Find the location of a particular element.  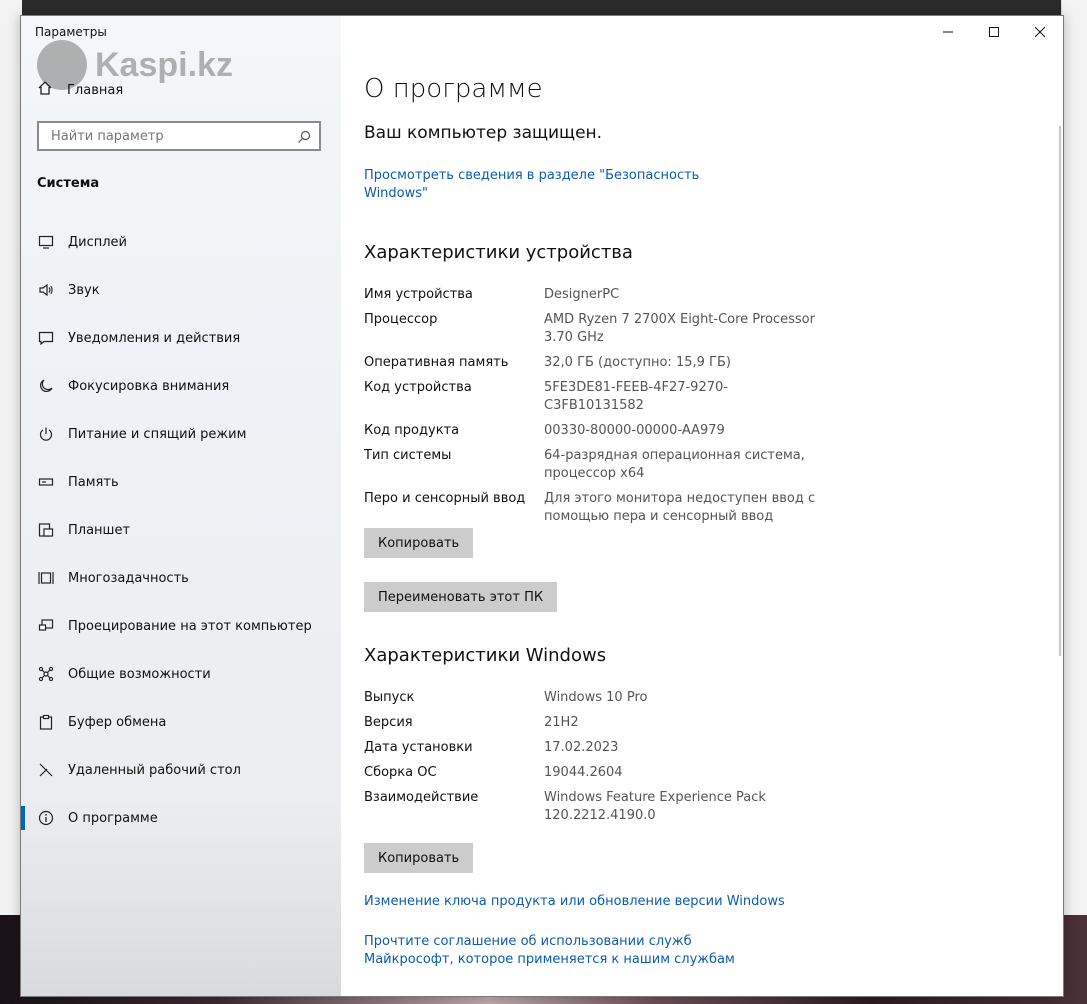

sidebar-item-label: Удаленный рабочий стол is located at coordinates (154, 770).